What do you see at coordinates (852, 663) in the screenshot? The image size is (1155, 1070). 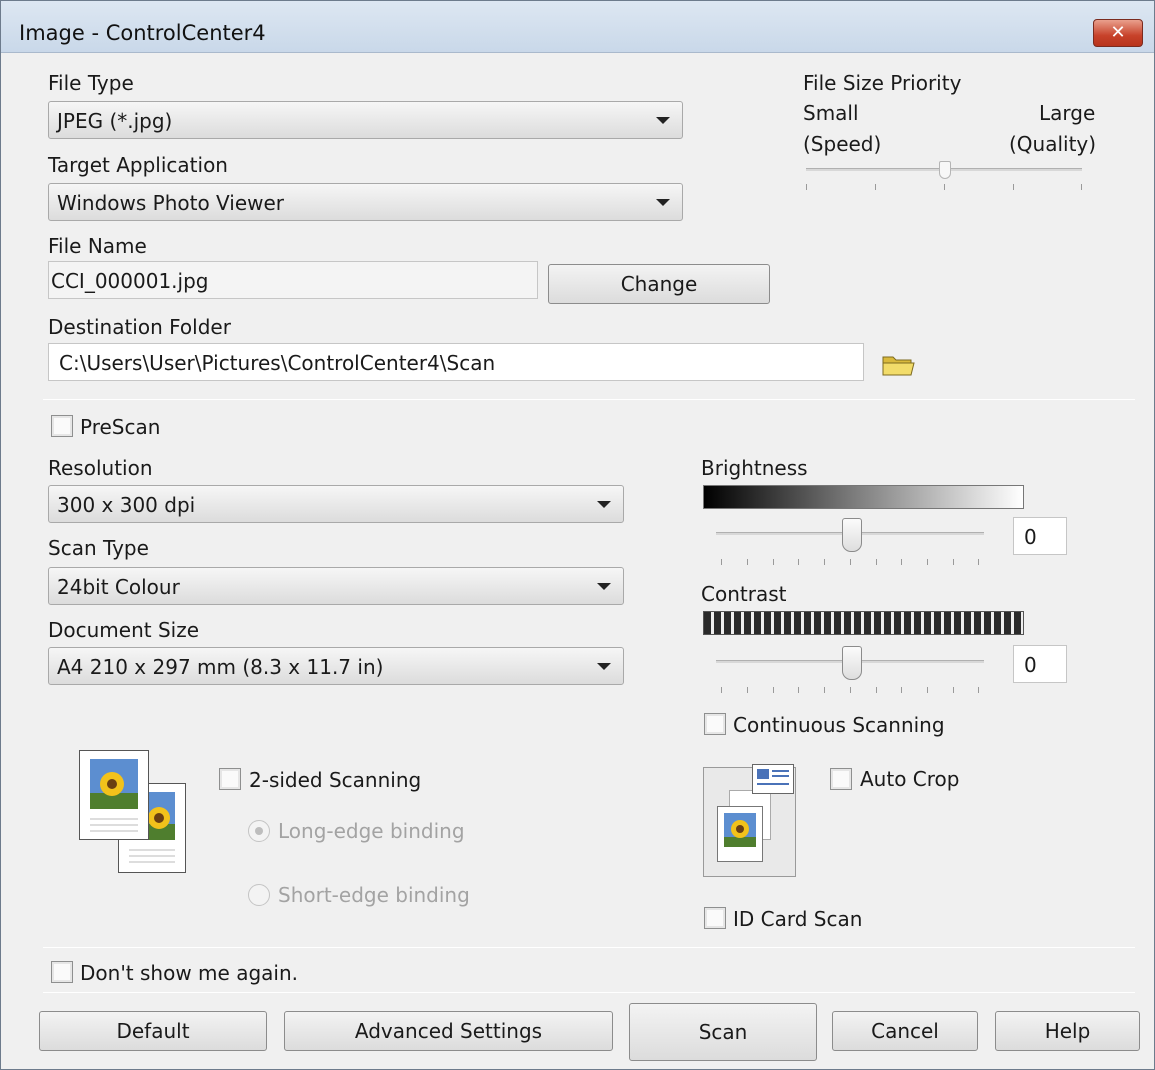 I see `contrast-slider-thumb` at bounding box center [852, 663].